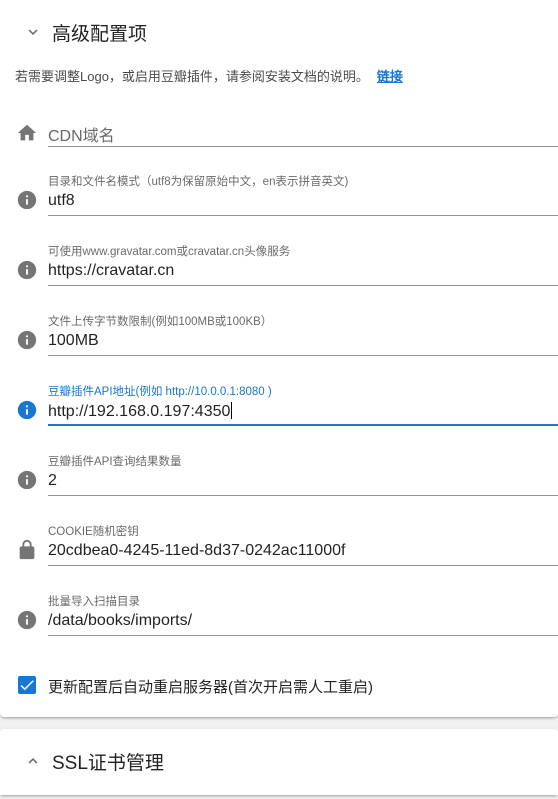  I want to click on home-icon, so click(27, 132).